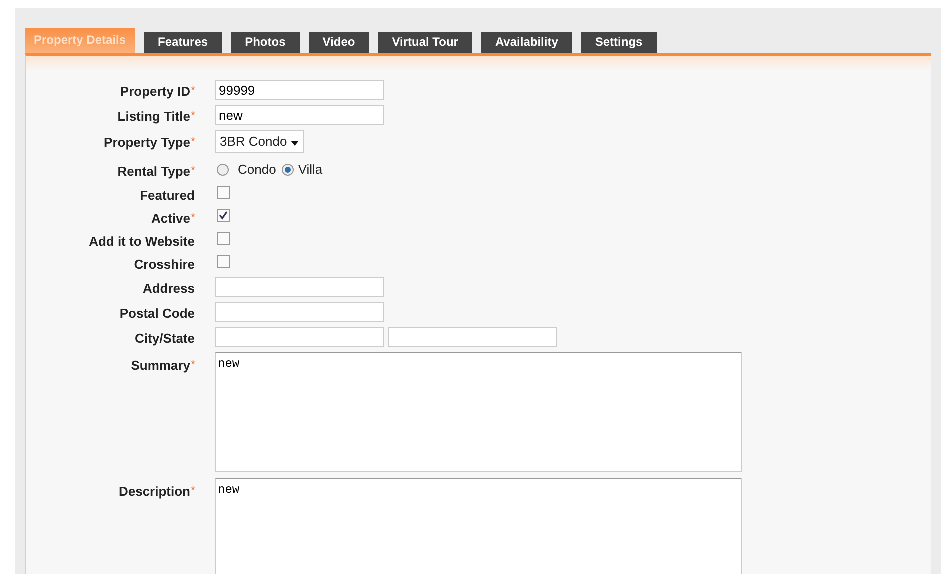 The width and height of the screenshot is (941, 574). What do you see at coordinates (165, 338) in the screenshot?
I see `field-label: City/State` at bounding box center [165, 338].